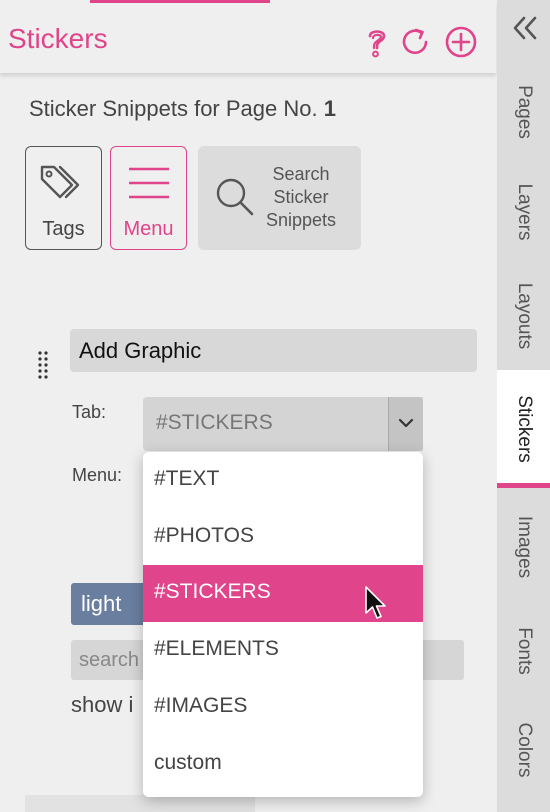 The image size is (550, 812). I want to click on hamburger-menu-icon, so click(149, 183).